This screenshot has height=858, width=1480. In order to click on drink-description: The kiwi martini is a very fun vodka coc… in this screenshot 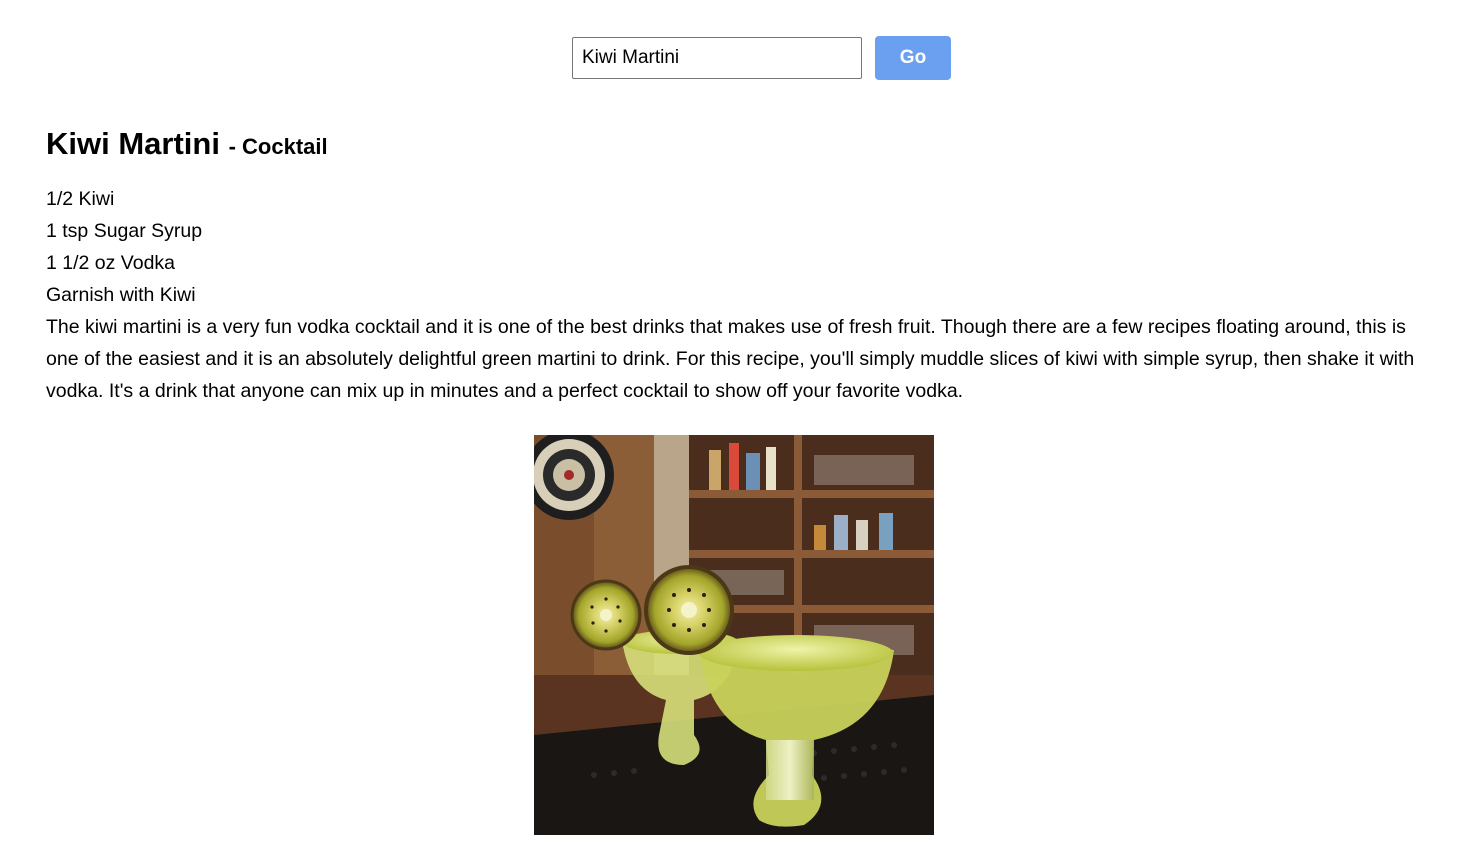, I will do `click(730, 359)`.